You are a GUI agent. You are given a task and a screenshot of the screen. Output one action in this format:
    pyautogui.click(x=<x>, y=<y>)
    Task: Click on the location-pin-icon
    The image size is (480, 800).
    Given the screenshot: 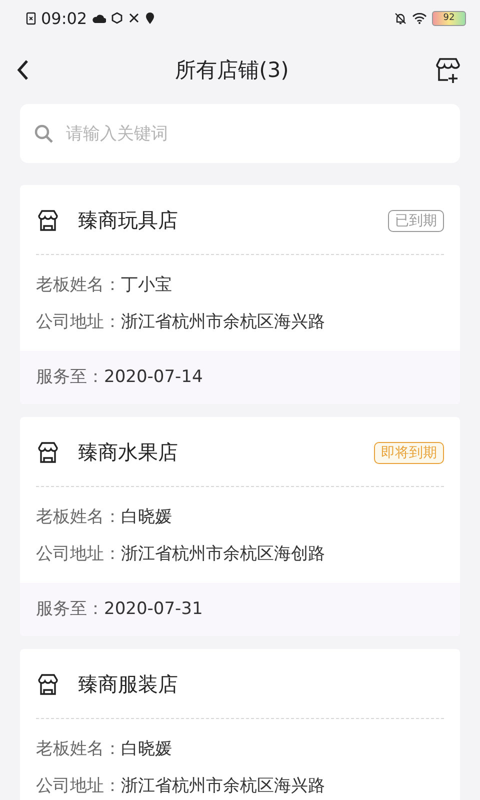 What is the action you would take?
    pyautogui.click(x=150, y=18)
    